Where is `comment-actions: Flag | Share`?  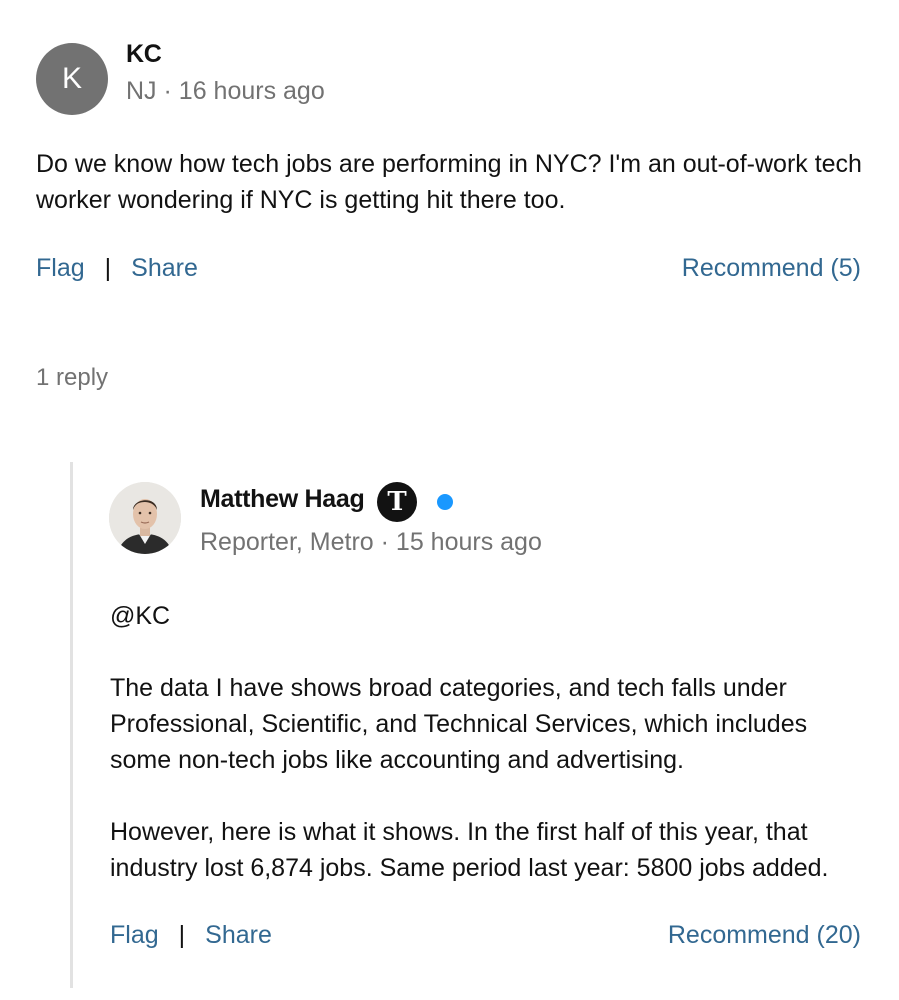
comment-actions: Flag | Share is located at coordinates (117, 268).